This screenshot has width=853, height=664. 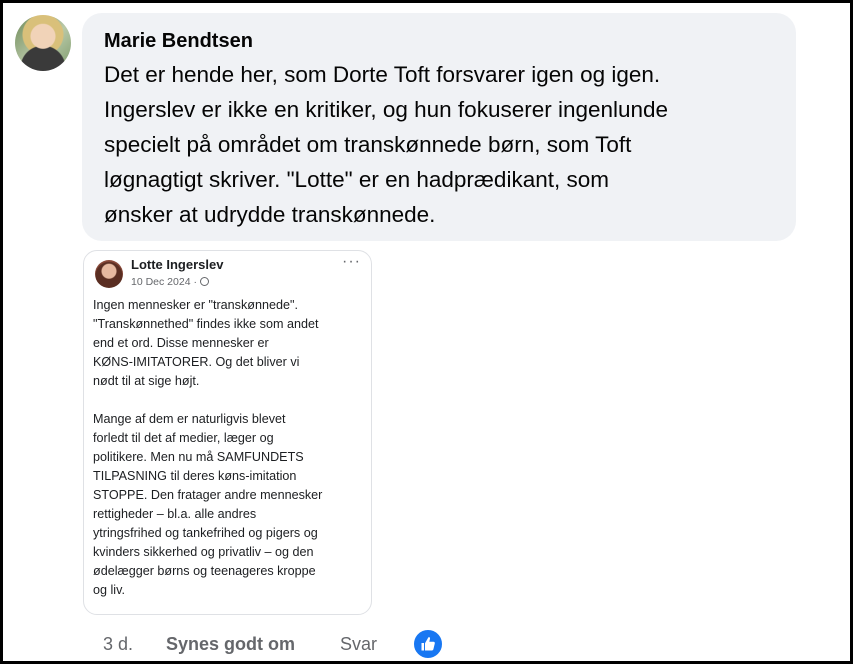 What do you see at coordinates (253, 644) in the screenshot?
I see `like-button: Synes godt om` at bounding box center [253, 644].